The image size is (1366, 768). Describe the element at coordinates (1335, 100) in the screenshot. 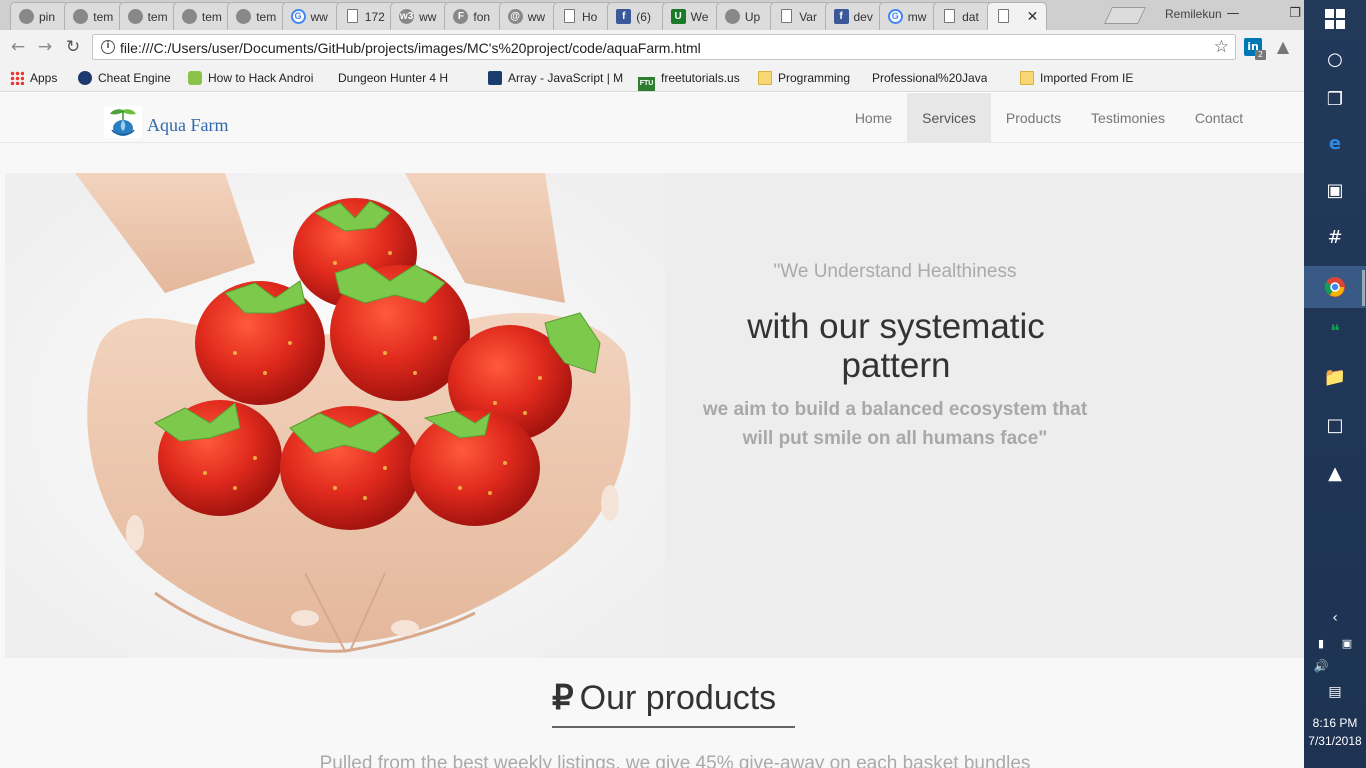

I see `task-view-icon: ❐` at that location.